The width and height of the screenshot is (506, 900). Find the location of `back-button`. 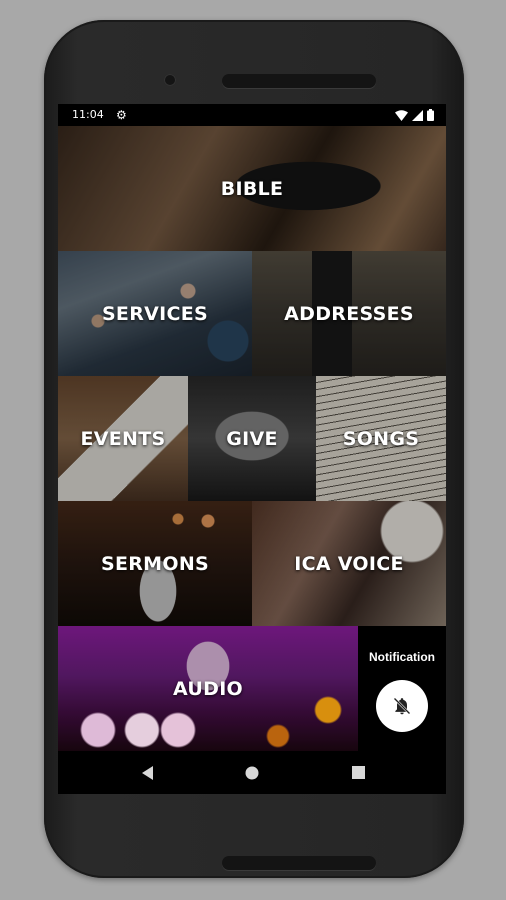

back-button is located at coordinates (148, 772).